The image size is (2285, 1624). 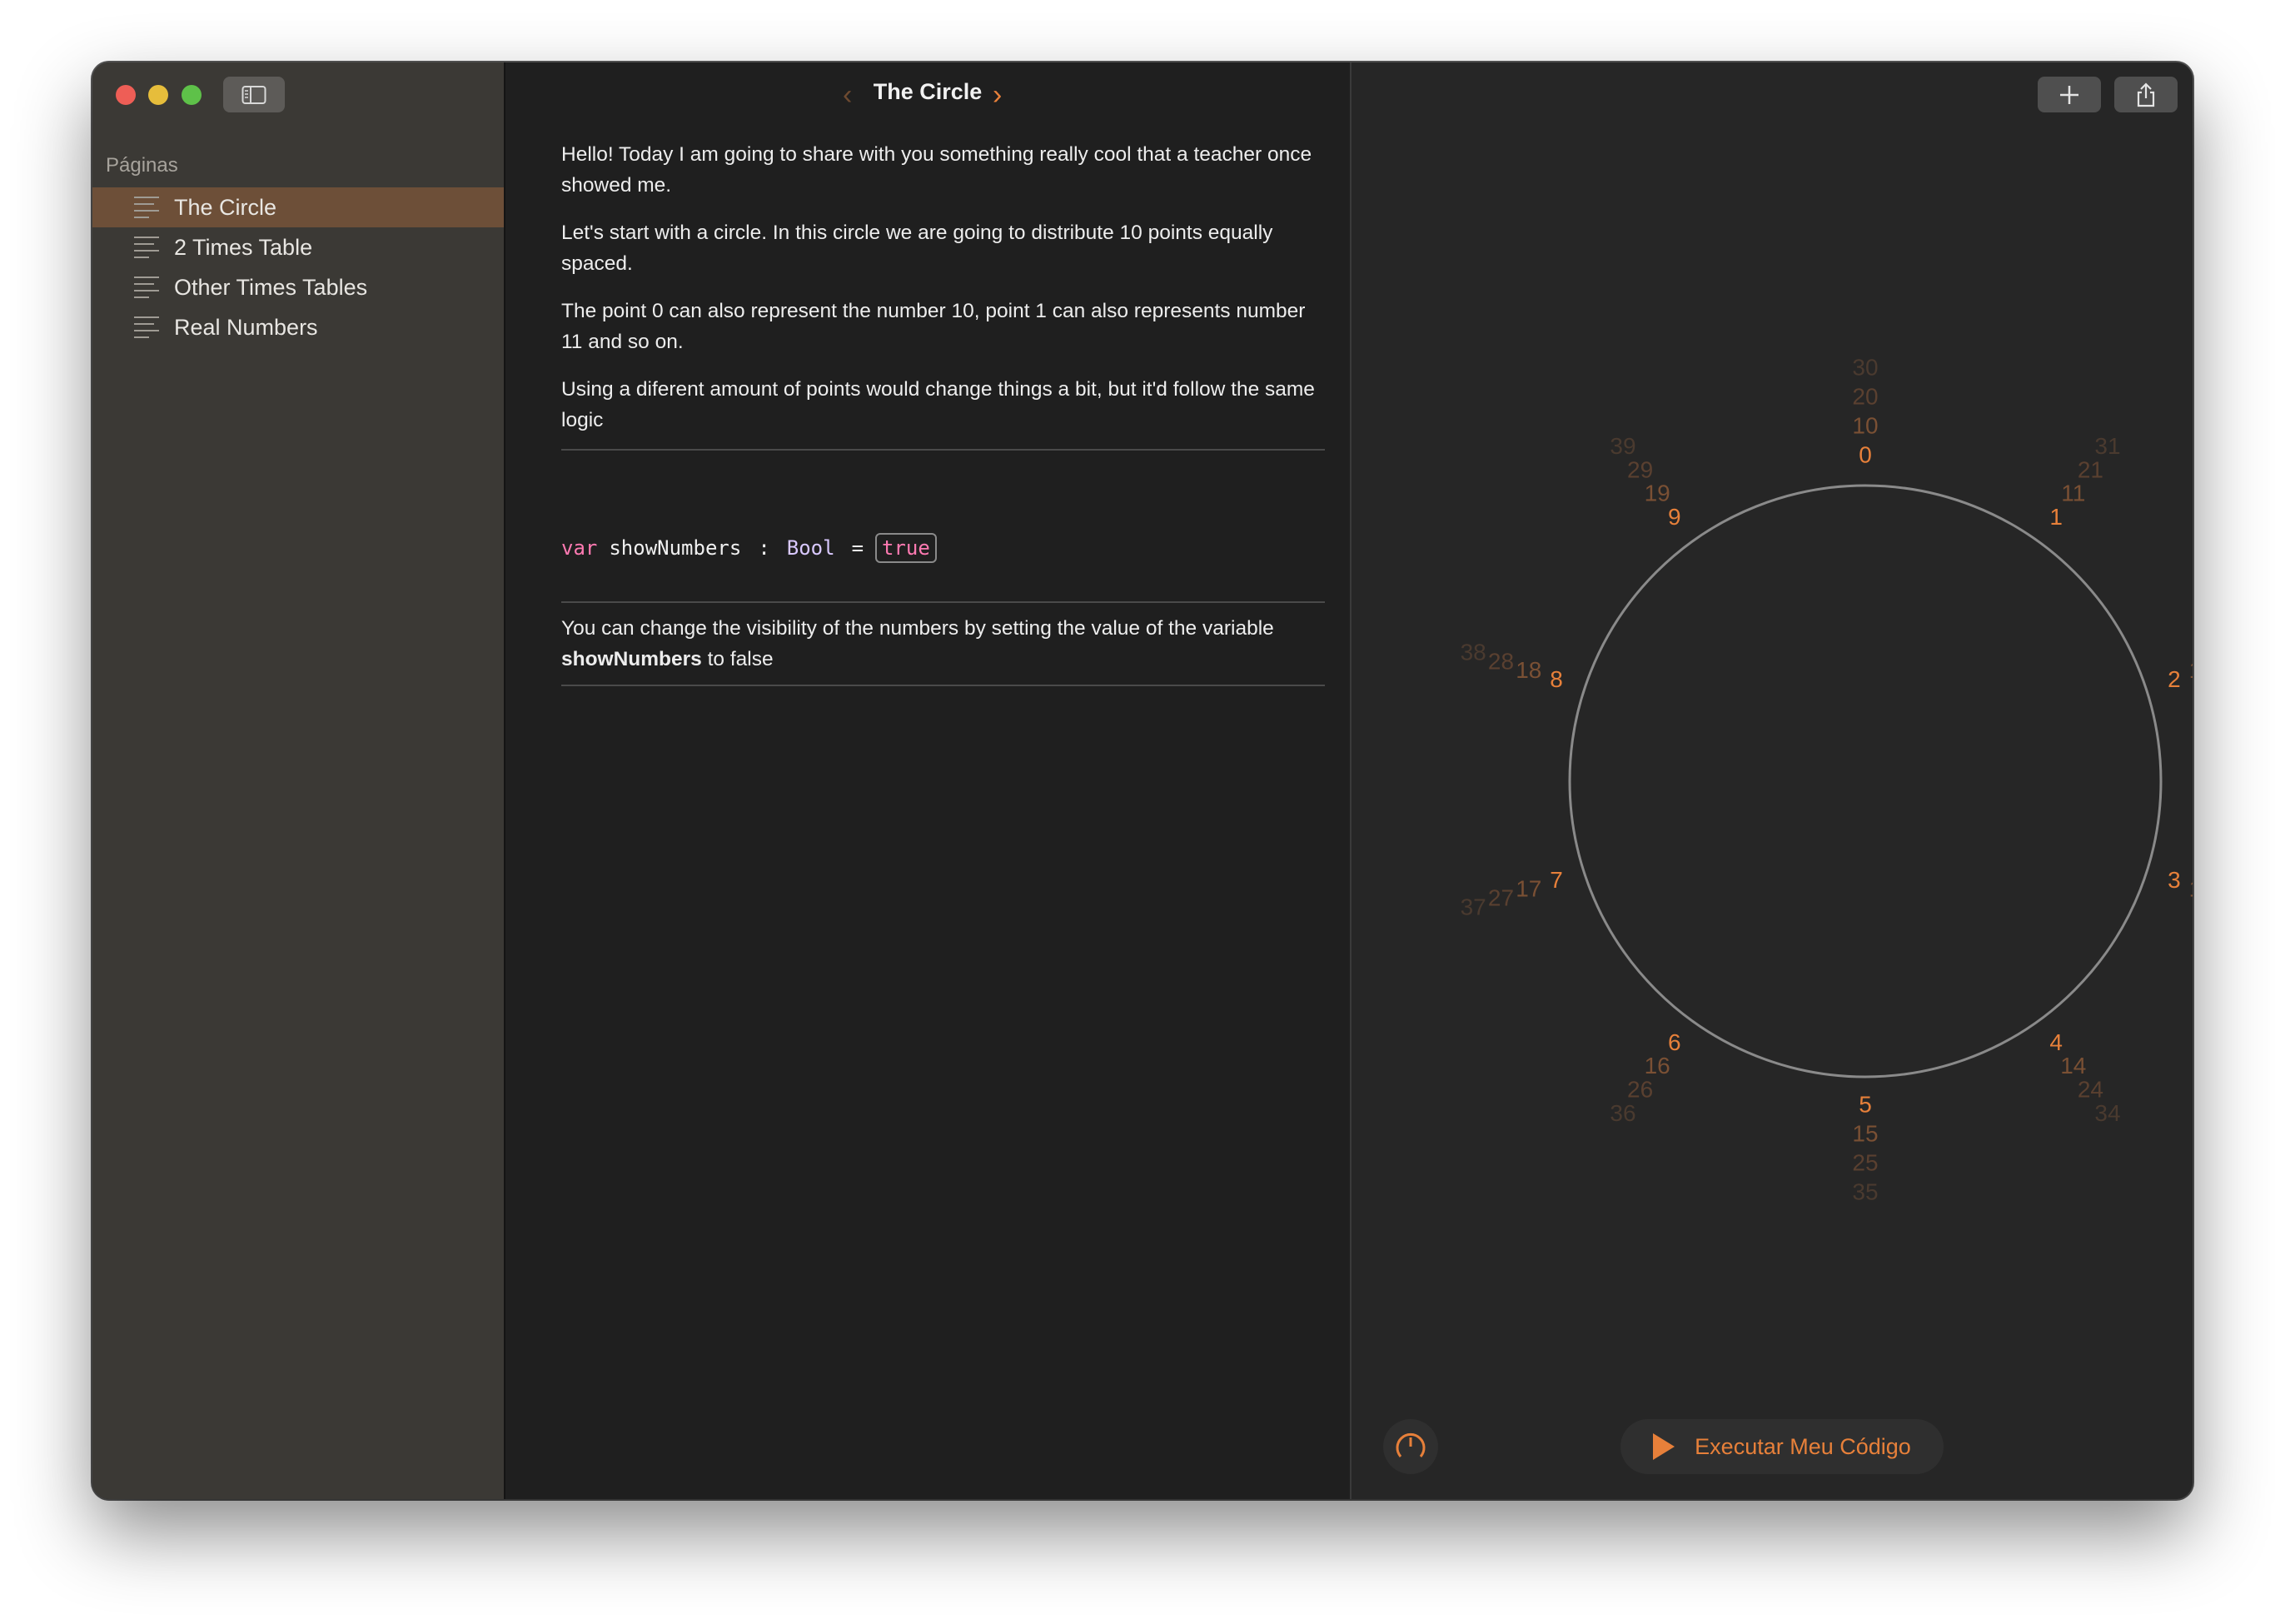 I want to click on circle-number-label: 30, so click(x=1865, y=367).